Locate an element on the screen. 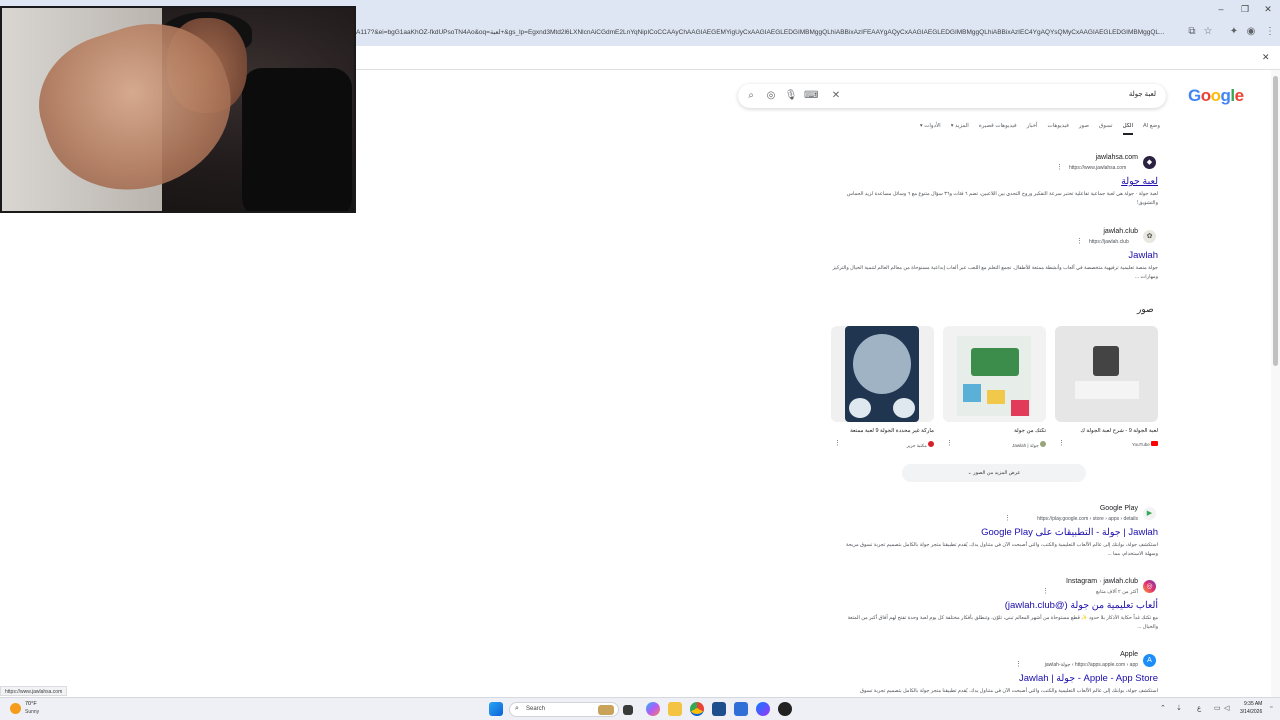 The image size is (1280, 720). tab-news: أخبار is located at coordinates (1032, 129).